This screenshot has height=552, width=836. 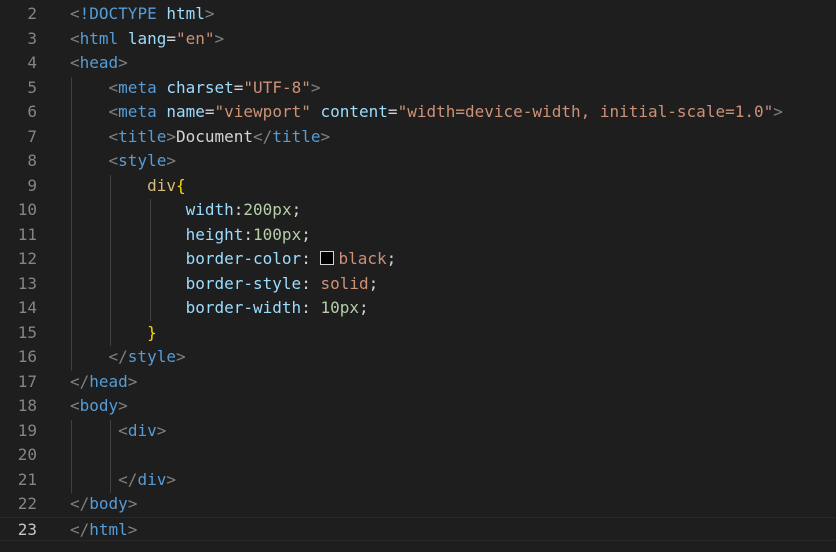 What do you see at coordinates (32, 13) in the screenshot?
I see `line-number: 2` at bounding box center [32, 13].